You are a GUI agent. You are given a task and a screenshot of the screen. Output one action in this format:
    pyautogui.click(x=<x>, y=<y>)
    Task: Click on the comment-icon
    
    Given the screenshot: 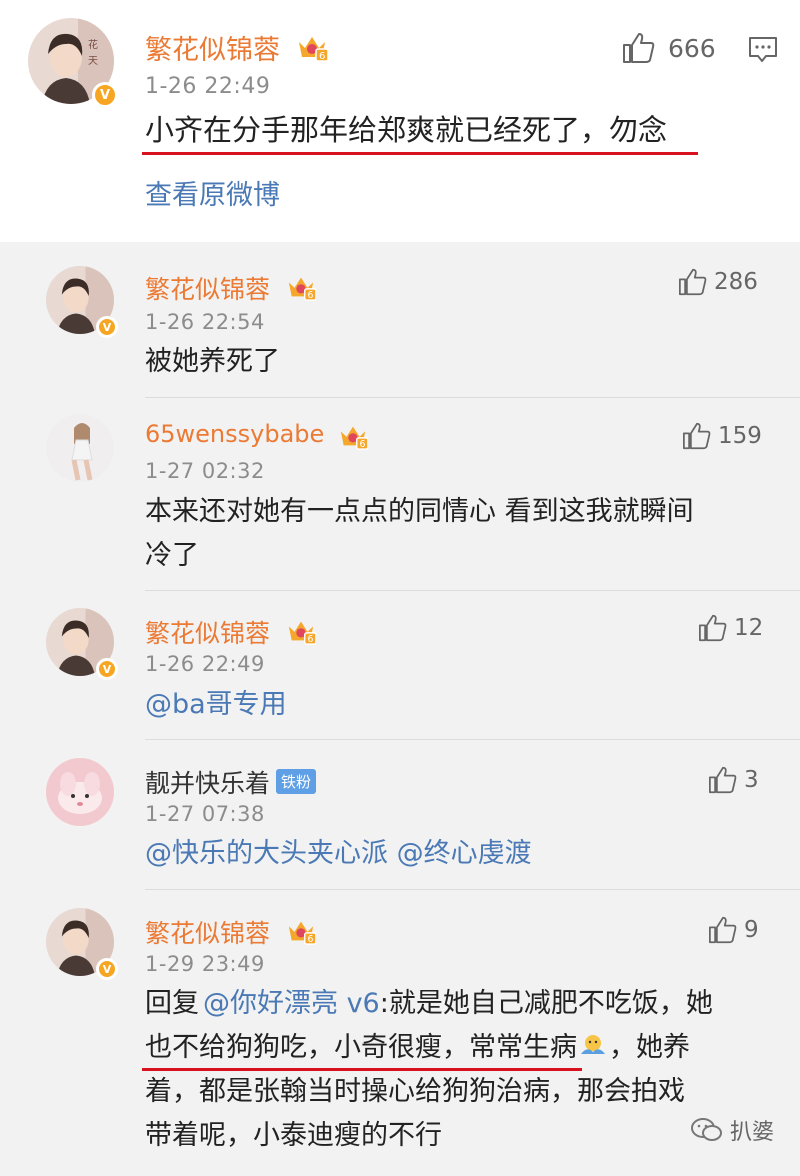 What is the action you would take?
    pyautogui.click(x=763, y=50)
    